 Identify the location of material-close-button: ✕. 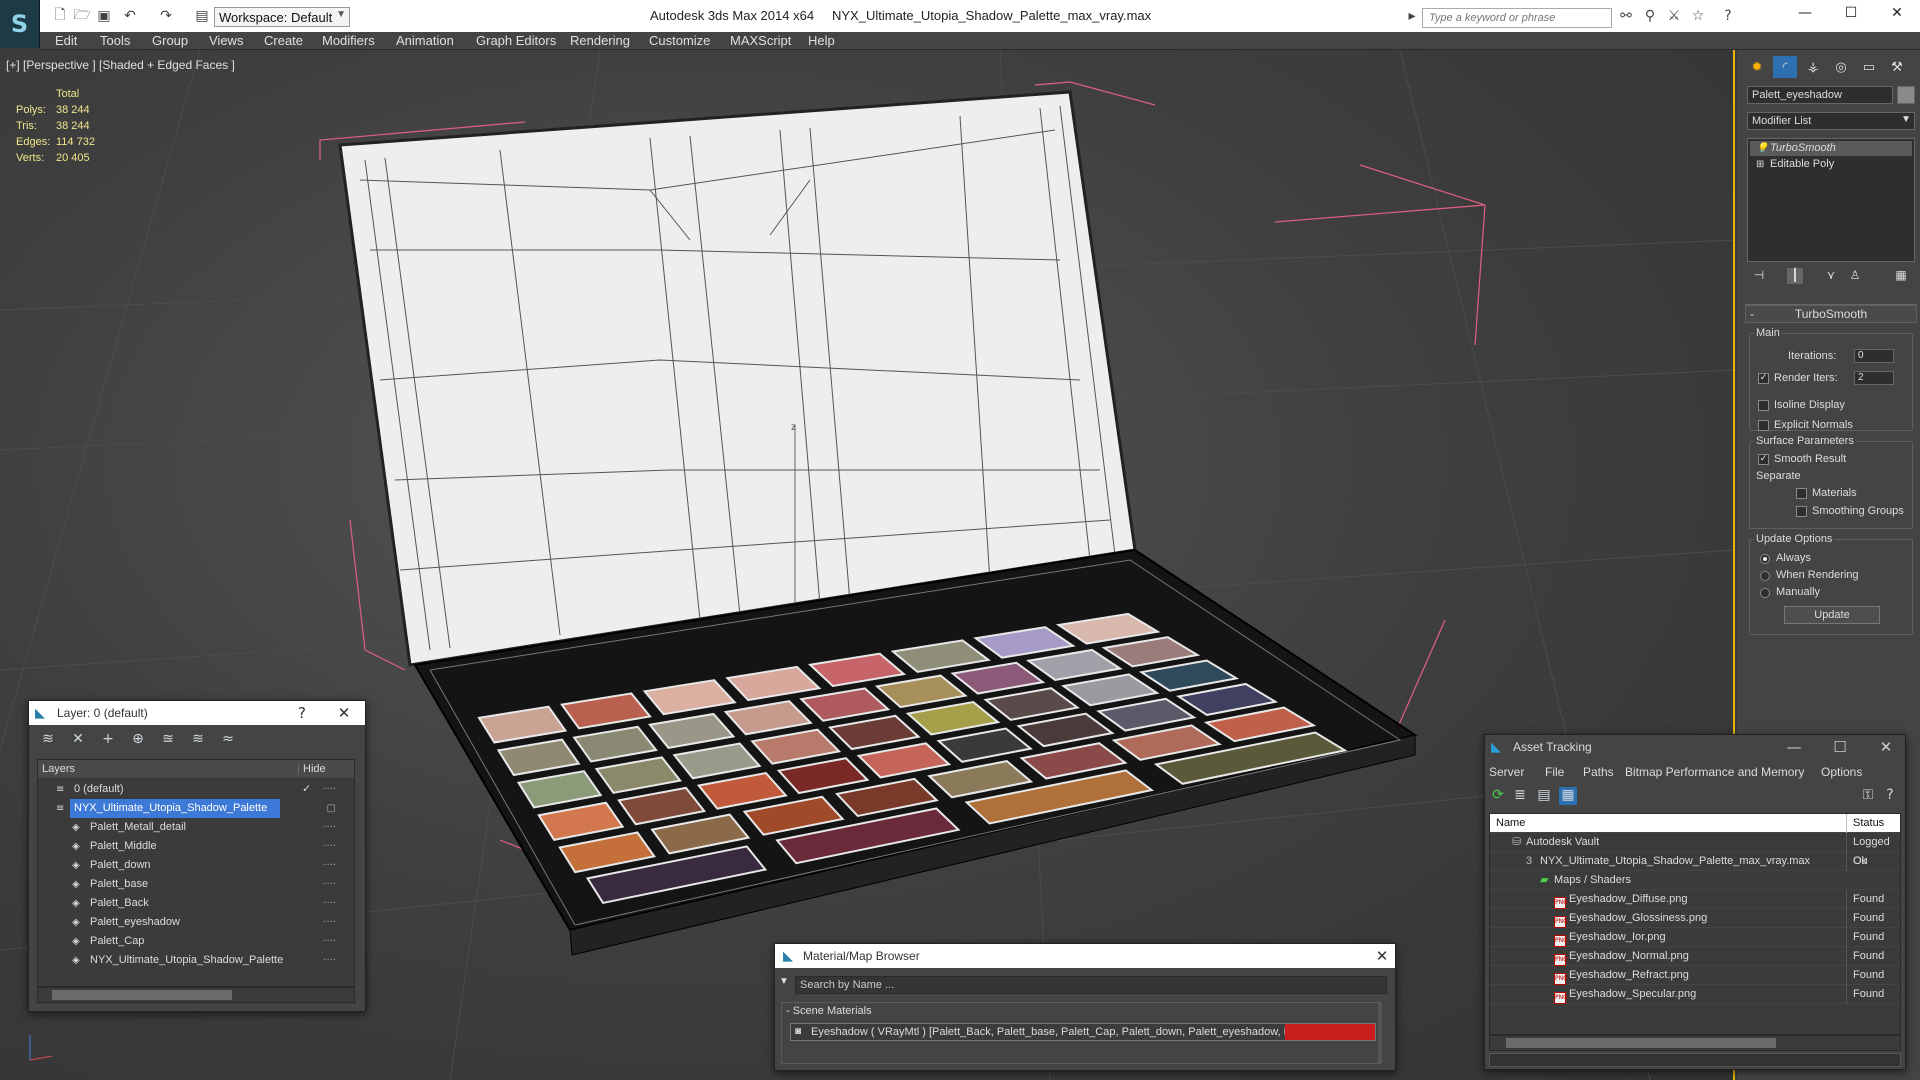
(1382, 956).